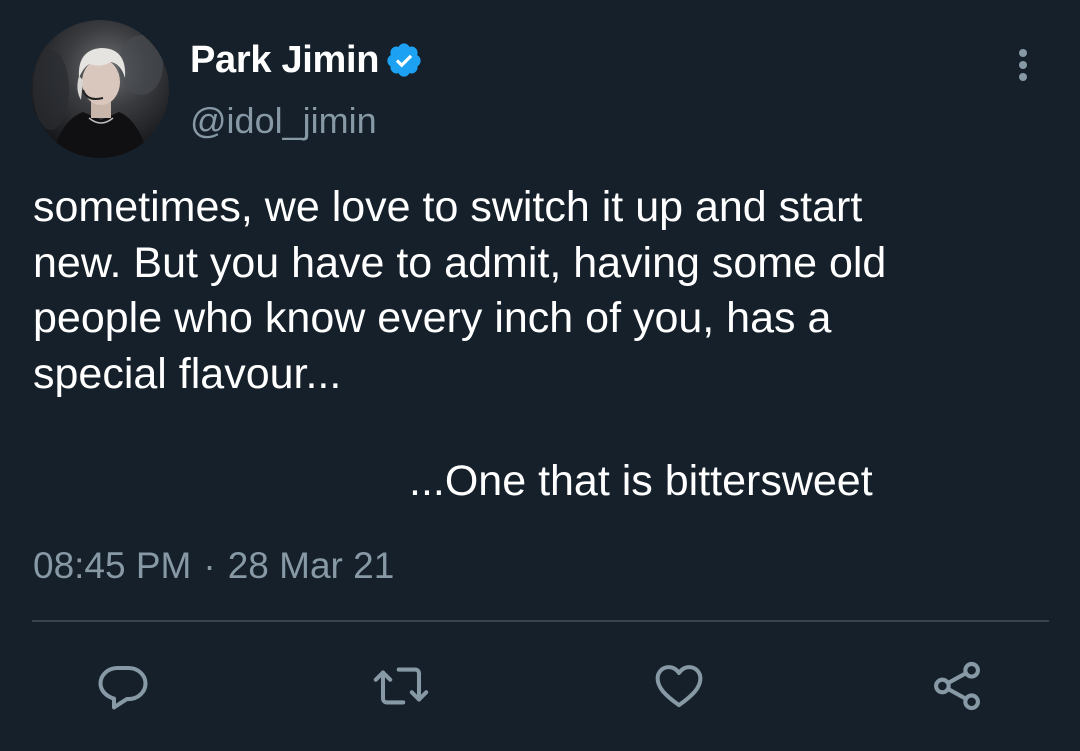 The width and height of the screenshot is (1080, 751). Describe the element at coordinates (404, 60) in the screenshot. I see `verified-badge-icon` at that location.